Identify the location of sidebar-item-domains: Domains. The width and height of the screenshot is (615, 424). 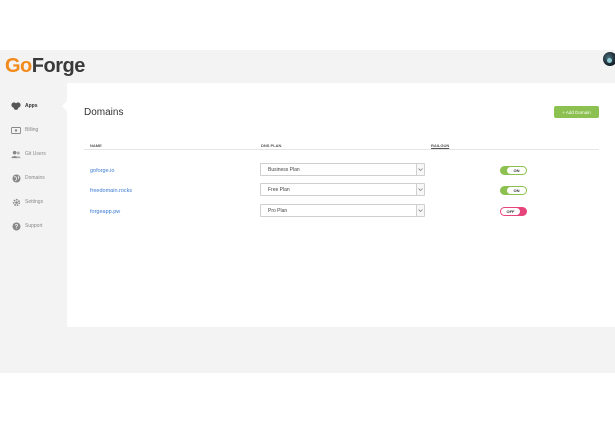
(33, 178).